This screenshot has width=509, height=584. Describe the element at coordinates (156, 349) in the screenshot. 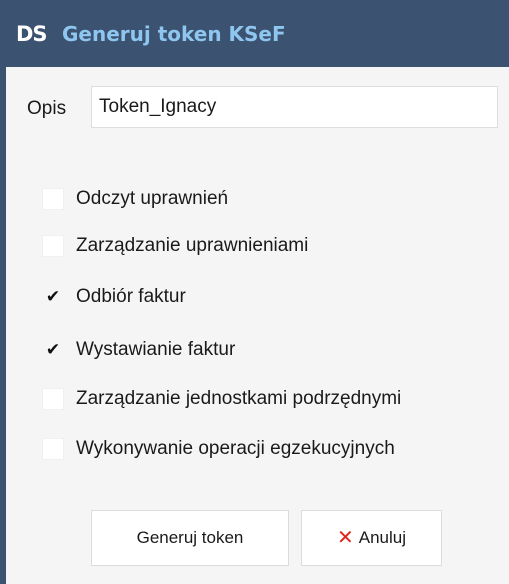

I see `checkbox-label: Wystawianie faktur` at that location.